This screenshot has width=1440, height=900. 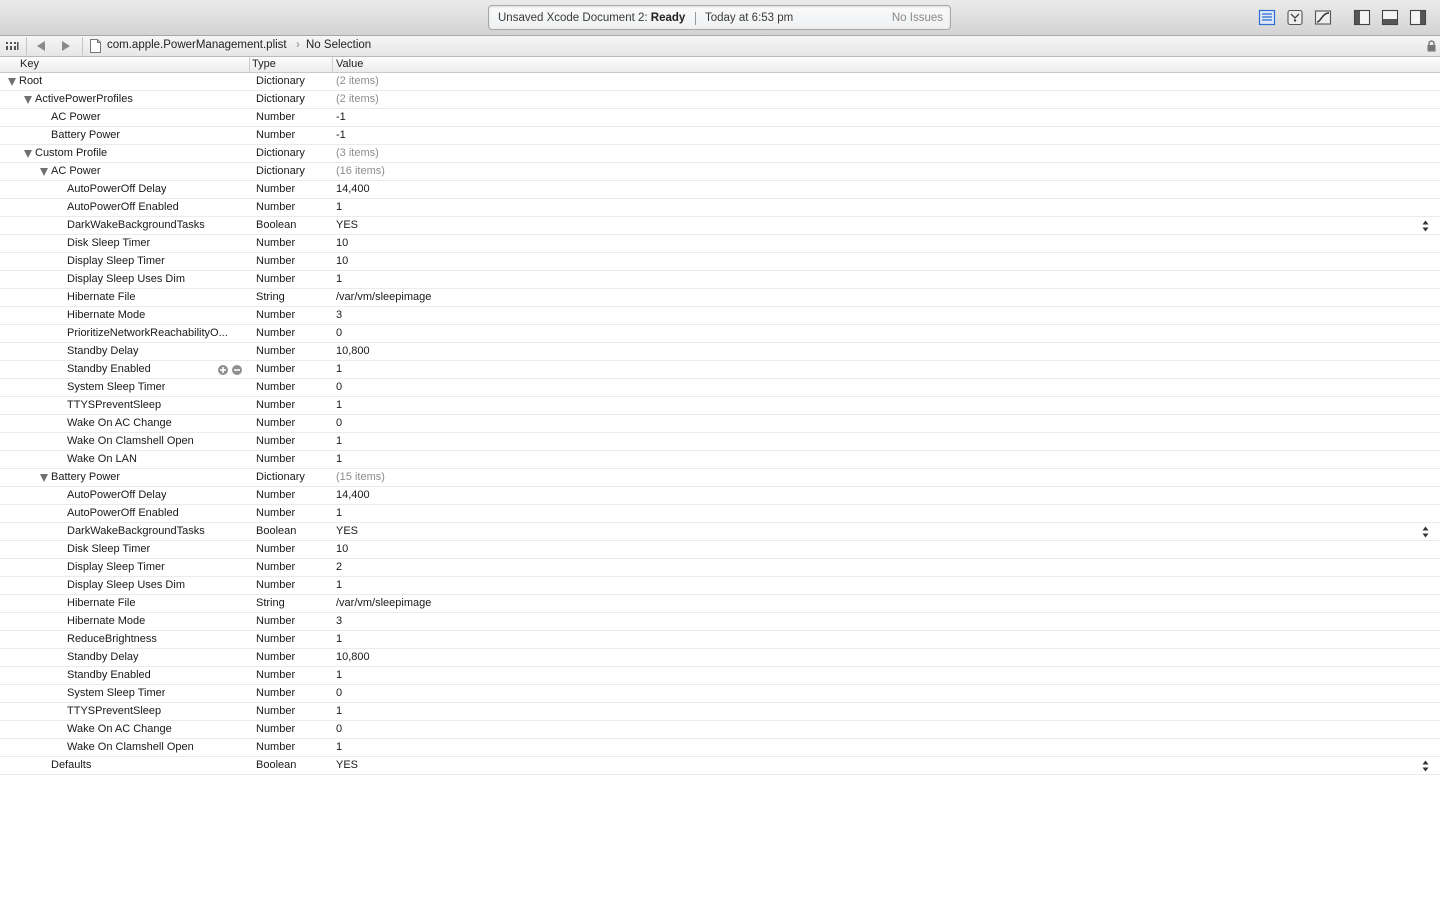 What do you see at coordinates (237, 370) in the screenshot?
I see `remove-row-icon` at bounding box center [237, 370].